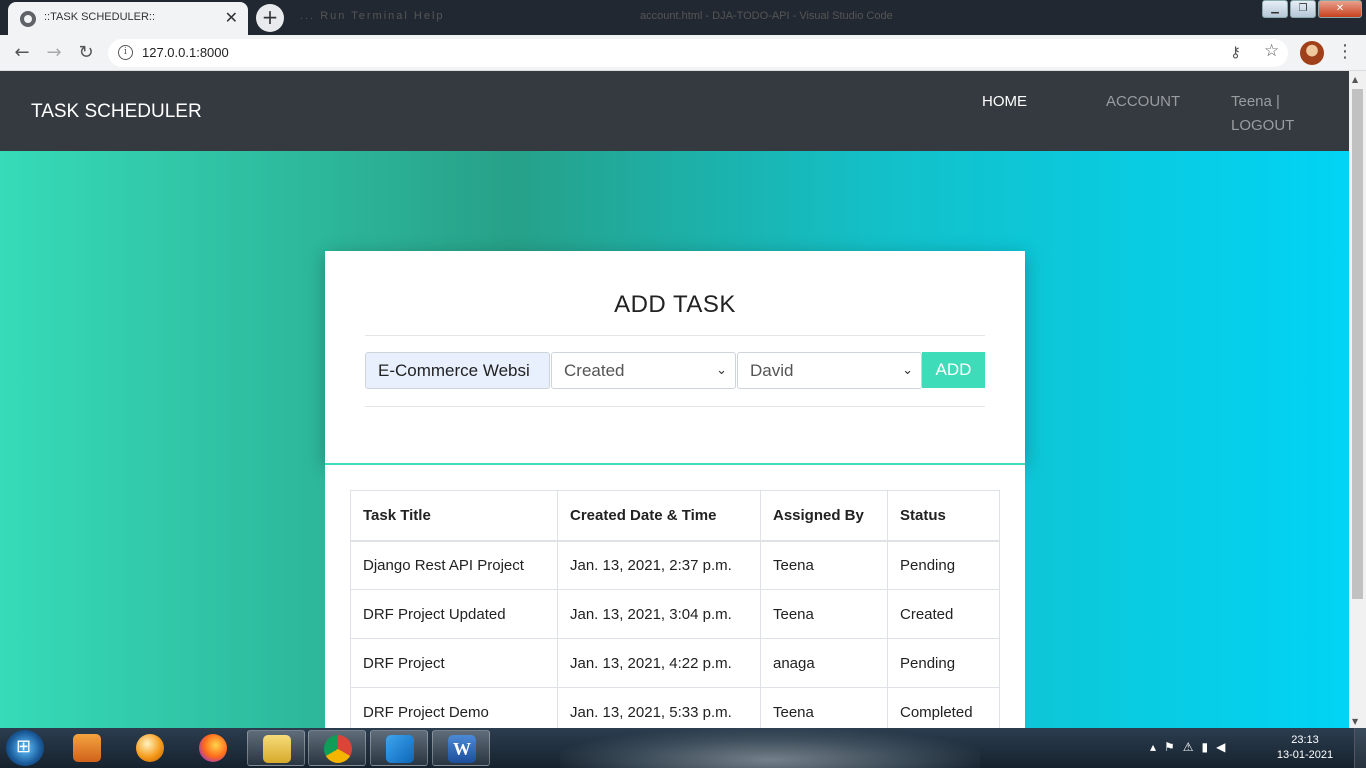  I want to click on status-select-value: Created, so click(594, 370).